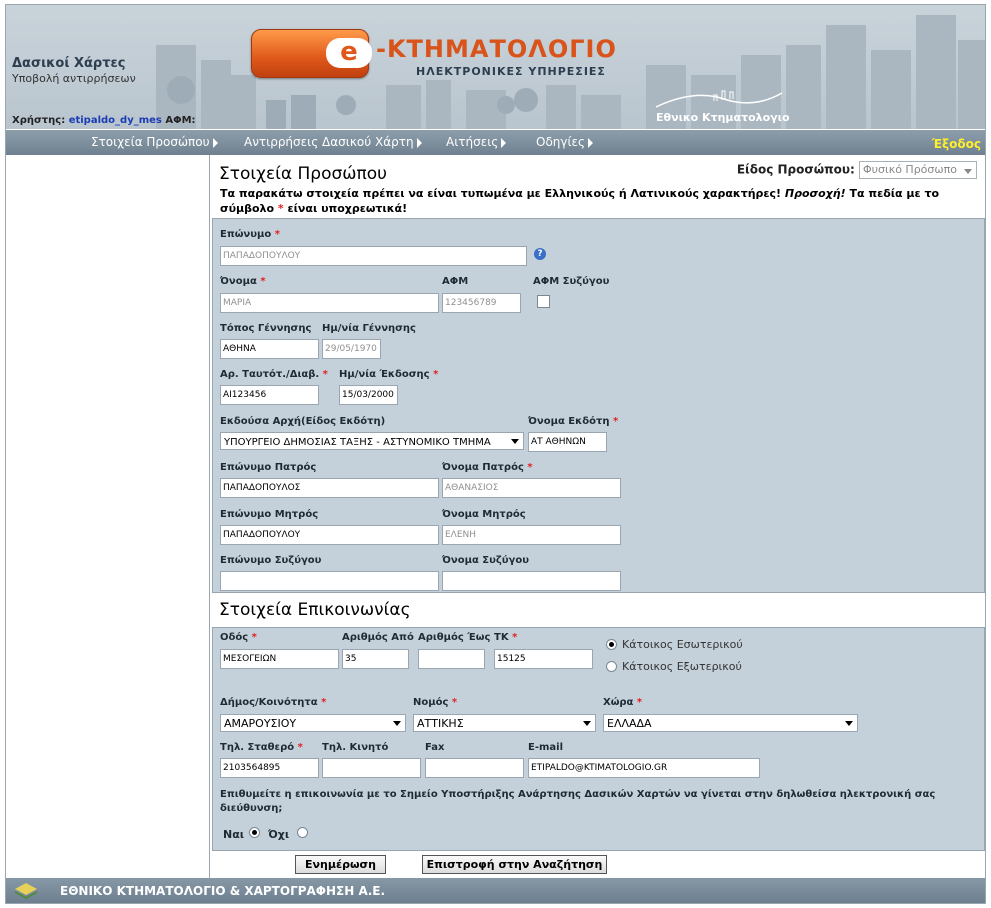 The image size is (991, 908). Describe the element at coordinates (514, 864) in the screenshot. I see `back-to-search-button: Επιστροφή στην Αναζήτηση` at that location.